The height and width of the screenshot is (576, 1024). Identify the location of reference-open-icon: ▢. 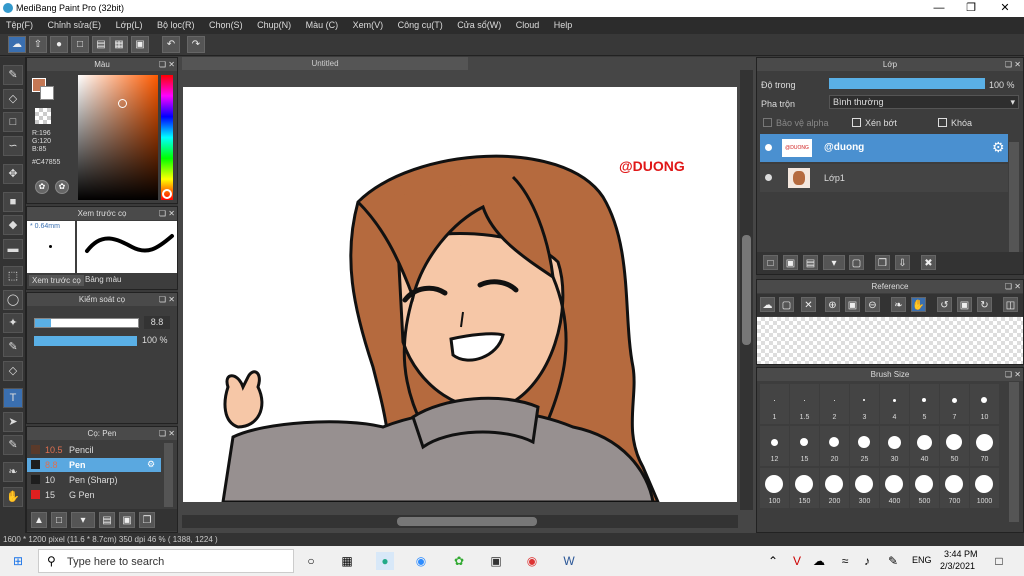
(786, 304).